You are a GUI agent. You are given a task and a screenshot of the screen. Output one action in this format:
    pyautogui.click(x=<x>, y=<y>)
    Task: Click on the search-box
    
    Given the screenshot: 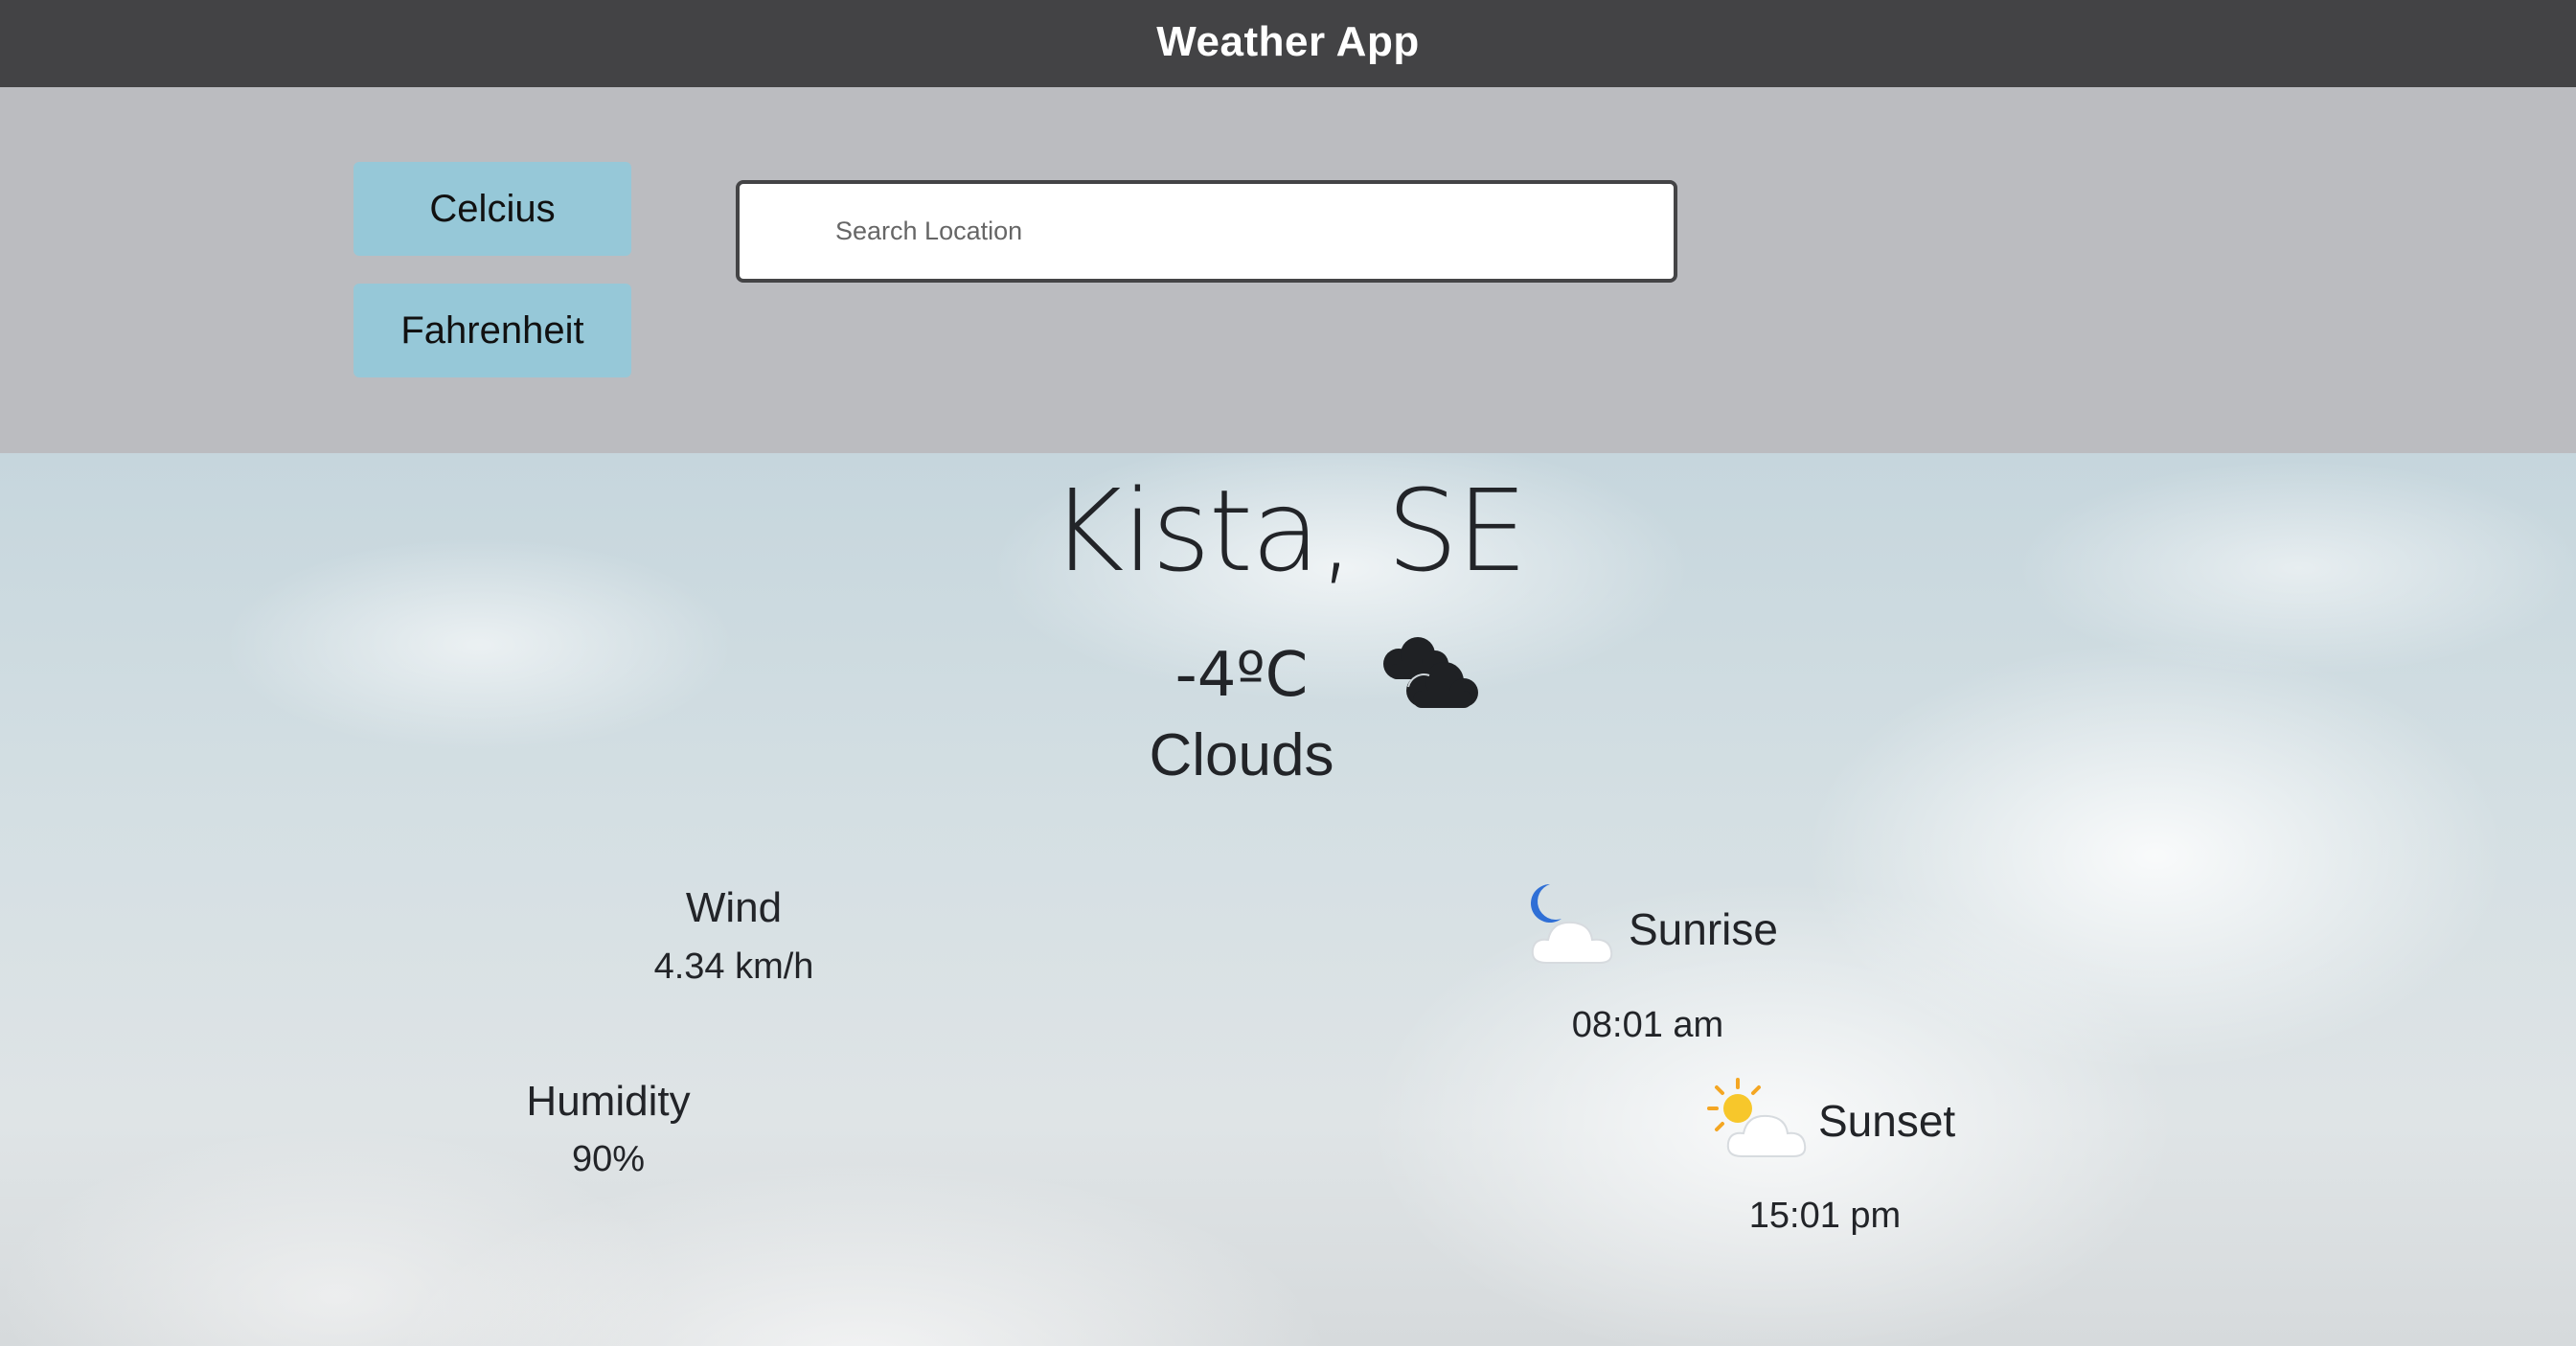 What is the action you would take?
    pyautogui.click(x=1206, y=231)
    